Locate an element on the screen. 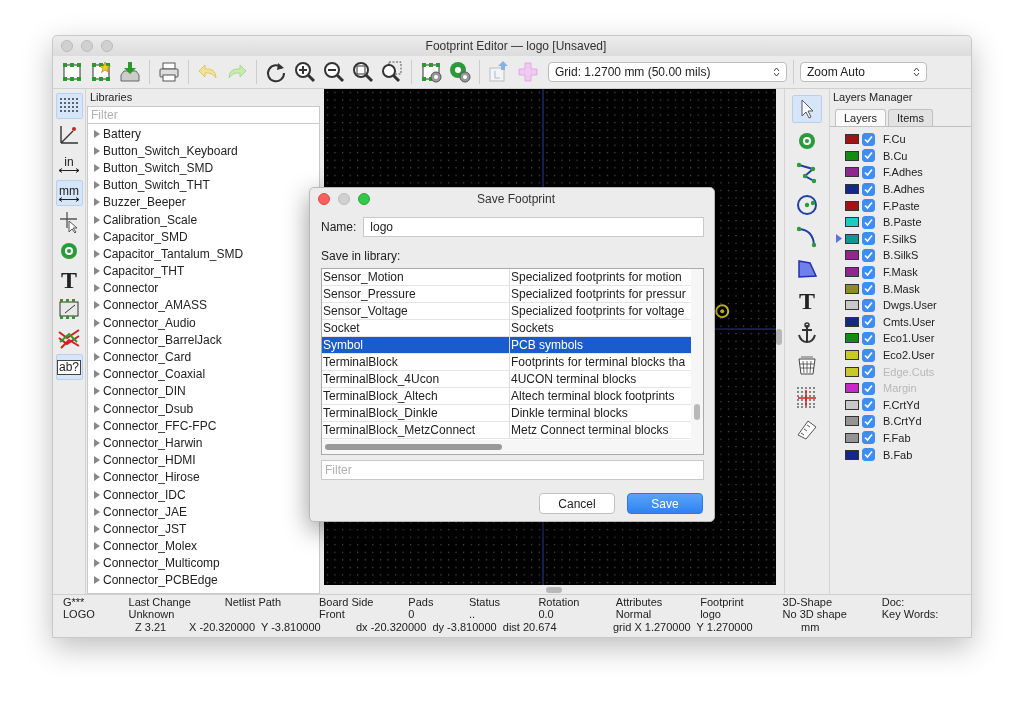  layer-name: F.Paste is located at coordinates (901, 205).